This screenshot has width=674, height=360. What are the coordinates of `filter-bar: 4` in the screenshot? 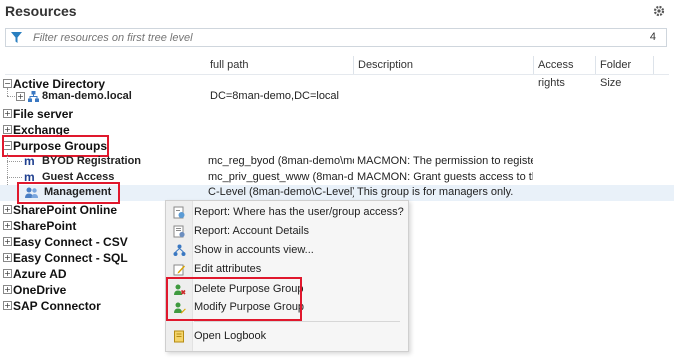 It's located at (336, 37).